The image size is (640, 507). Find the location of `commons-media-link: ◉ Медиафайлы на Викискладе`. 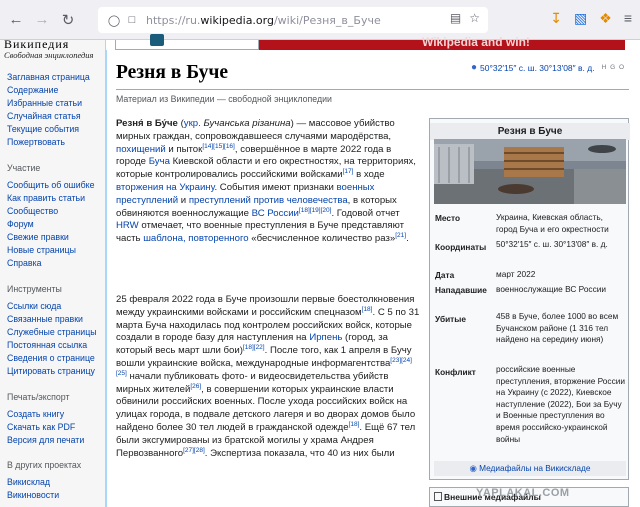

commons-media-link: ◉ Медиафайлы на Викискладе is located at coordinates (530, 468).